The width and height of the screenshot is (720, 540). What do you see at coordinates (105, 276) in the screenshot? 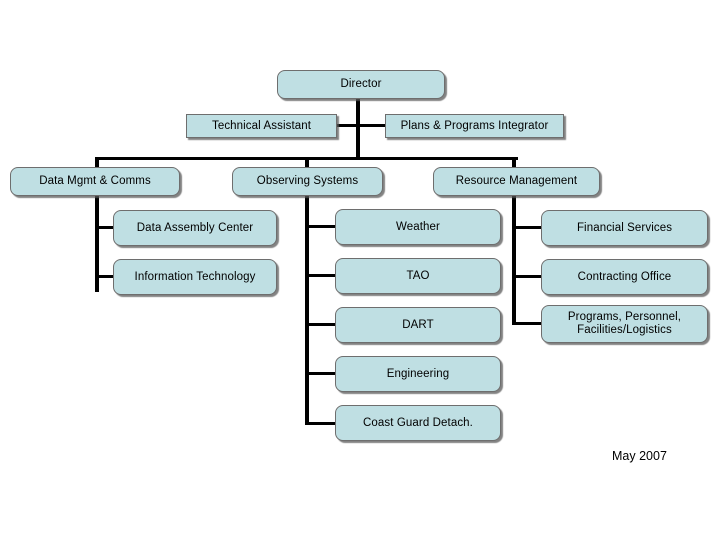
I see `connector-stub-it` at bounding box center [105, 276].